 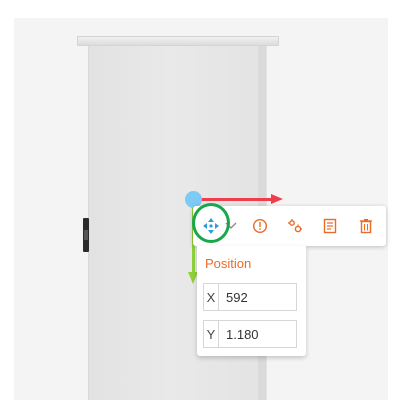 What do you see at coordinates (257, 297) in the screenshot?
I see `x-position-input` at bounding box center [257, 297].